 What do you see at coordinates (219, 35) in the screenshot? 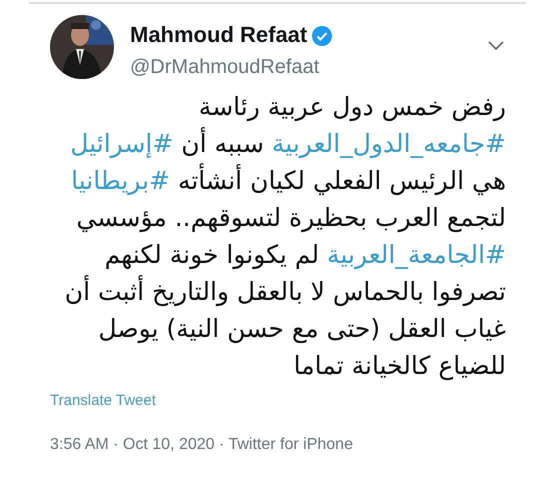
I see `author-name: Mahmoud Refaat` at bounding box center [219, 35].